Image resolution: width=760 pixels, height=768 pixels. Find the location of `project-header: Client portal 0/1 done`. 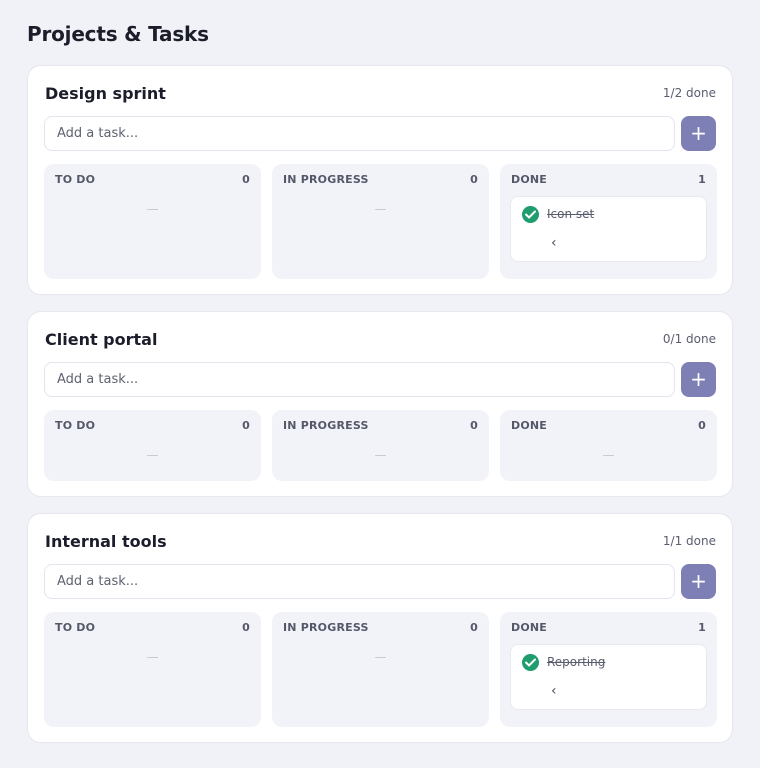

project-header: Client portal 0/1 done is located at coordinates (380, 339).